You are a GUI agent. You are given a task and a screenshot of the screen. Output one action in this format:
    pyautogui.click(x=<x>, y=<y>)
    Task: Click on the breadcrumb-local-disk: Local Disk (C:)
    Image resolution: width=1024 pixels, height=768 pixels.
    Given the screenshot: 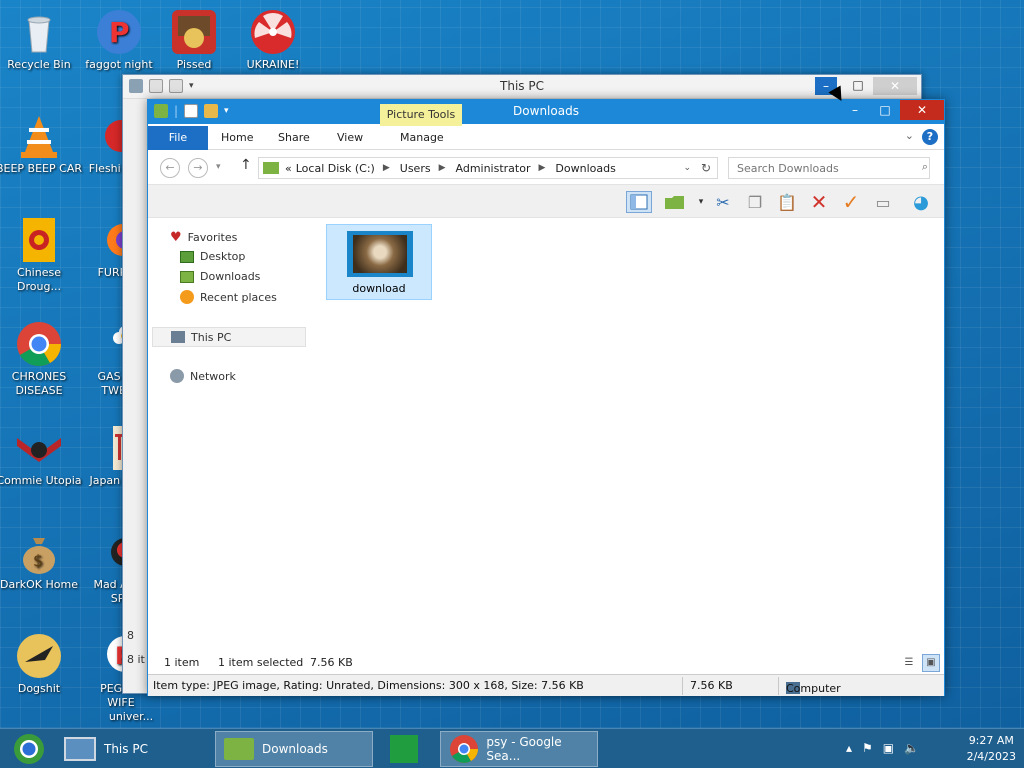 What is the action you would take?
    pyautogui.click(x=335, y=168)
    